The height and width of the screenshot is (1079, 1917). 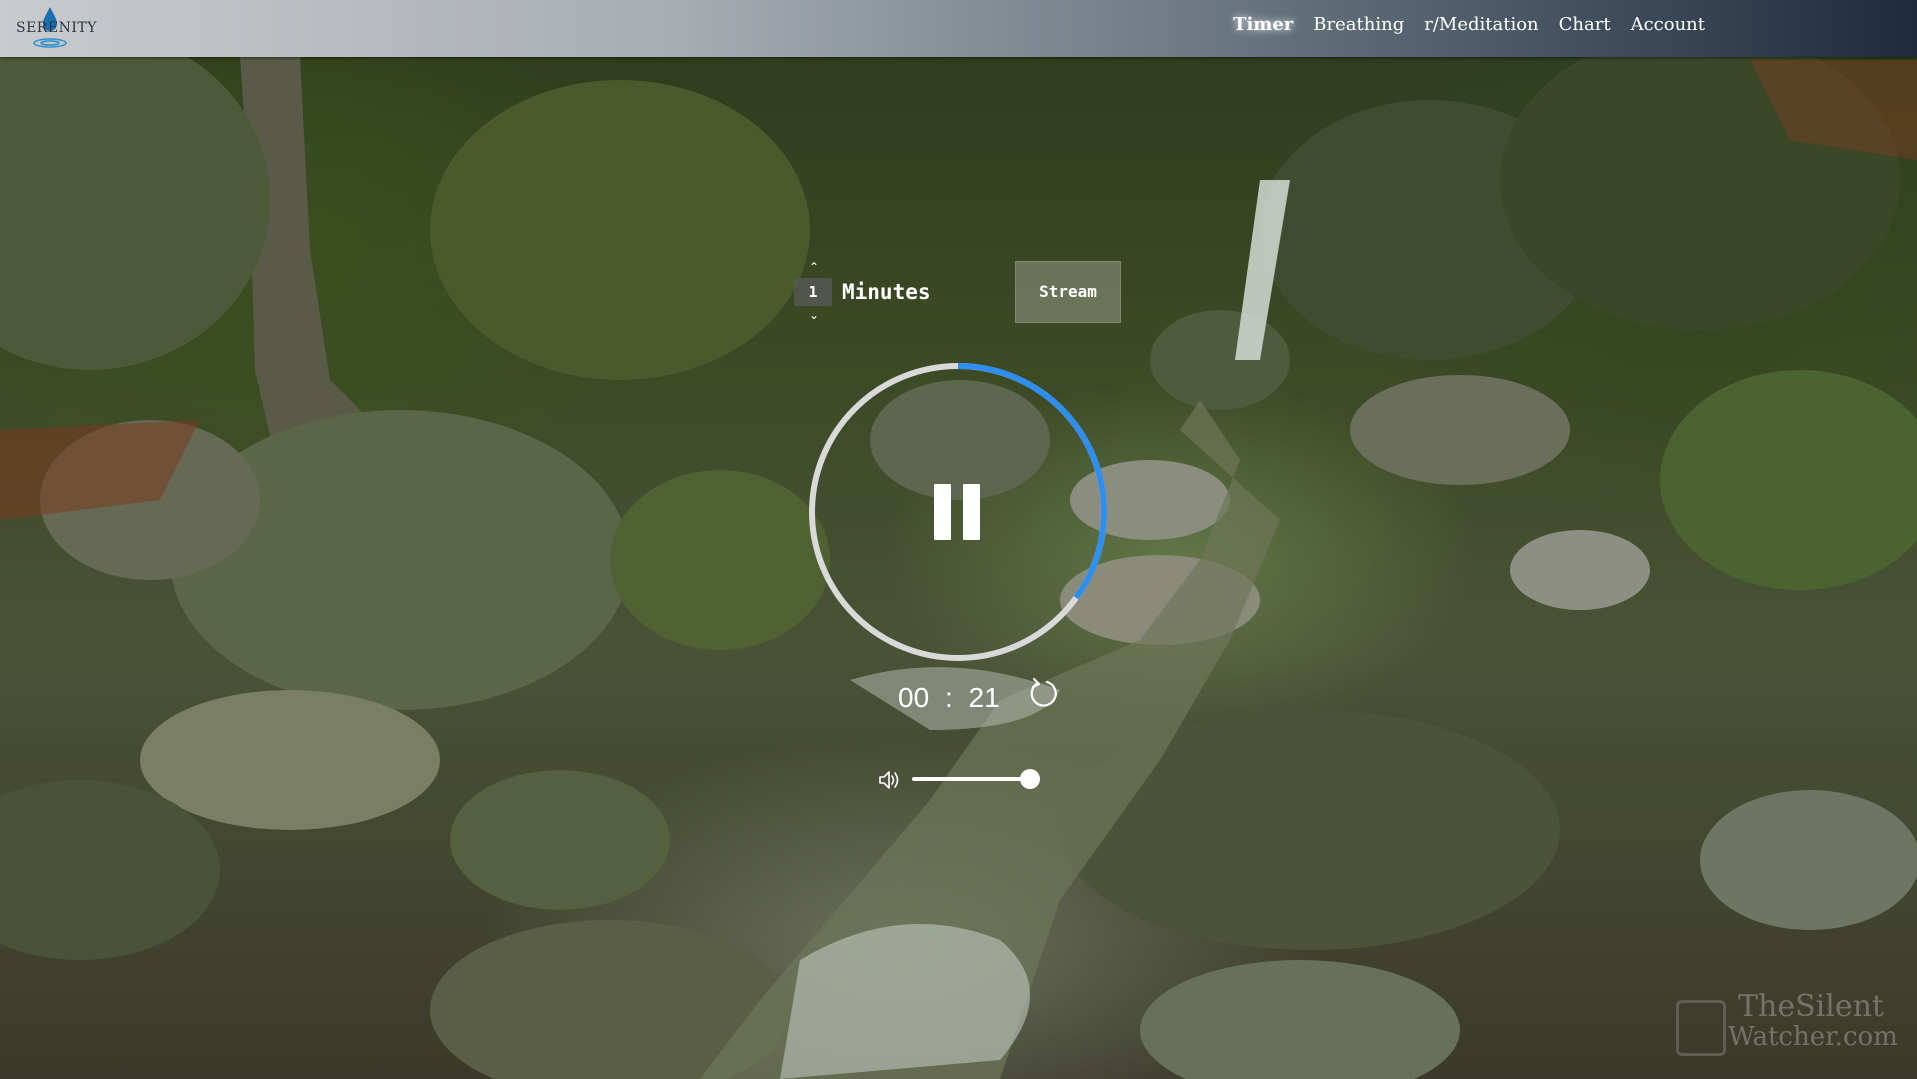 What do you see at coordinates (1032, 481) in the screenshot?
I see `ring-progress-arc` at bounding box center [1032, 481].